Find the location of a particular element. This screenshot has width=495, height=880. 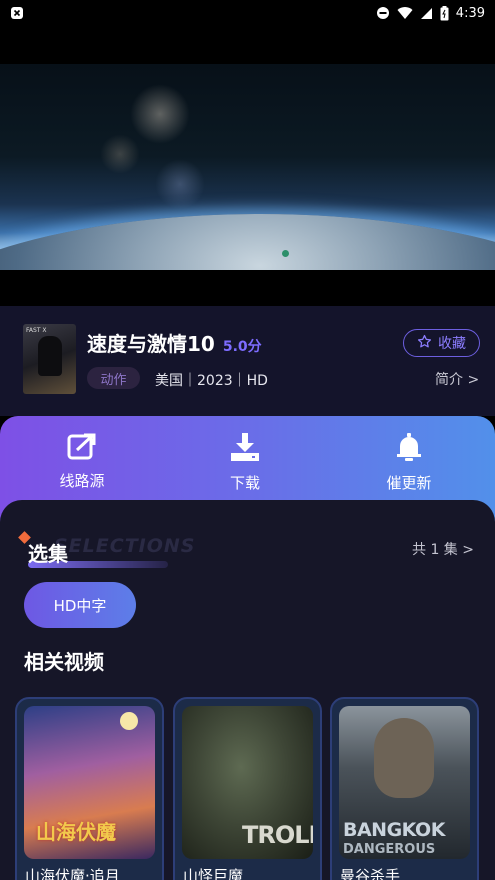

episodes-header: SELECTIONS 选集 共 1 集 > is located at coordinates (246, 550).